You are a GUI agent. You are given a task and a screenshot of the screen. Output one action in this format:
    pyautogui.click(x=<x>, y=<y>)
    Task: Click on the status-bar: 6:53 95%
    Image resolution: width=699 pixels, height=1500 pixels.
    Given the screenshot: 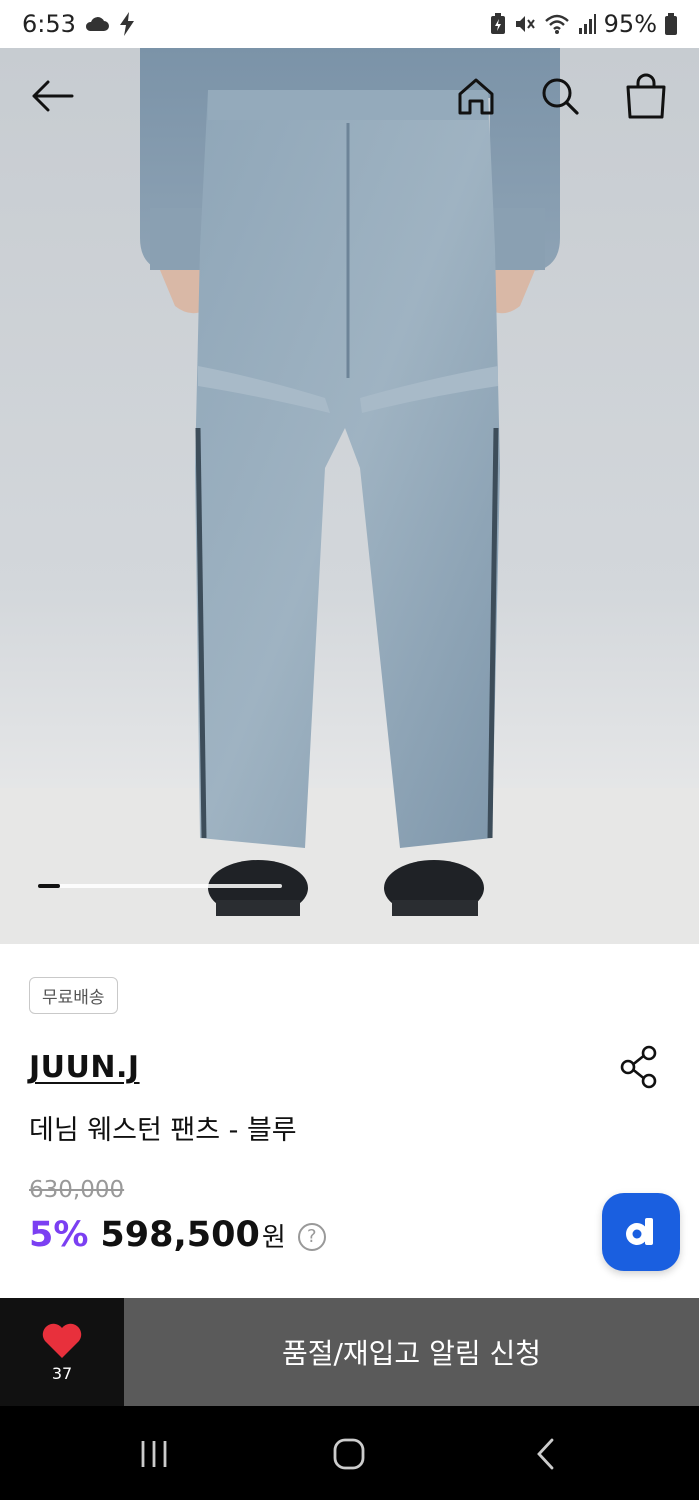 What is the action you would take?
    pyautogui.click(x=349, y=24)
    